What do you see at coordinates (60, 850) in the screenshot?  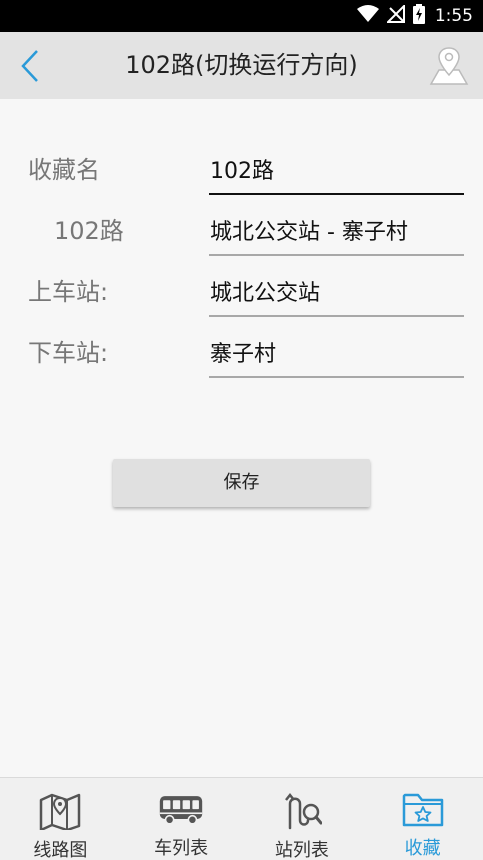 I see `nav-label-route-map: 线路图` at bounding box center [60, 850].